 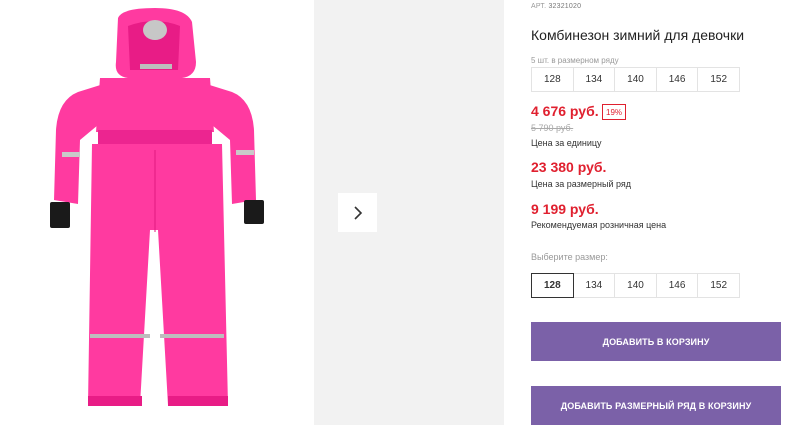 I want to click on pack-size-cell: 152, so click(x=718, y=79).